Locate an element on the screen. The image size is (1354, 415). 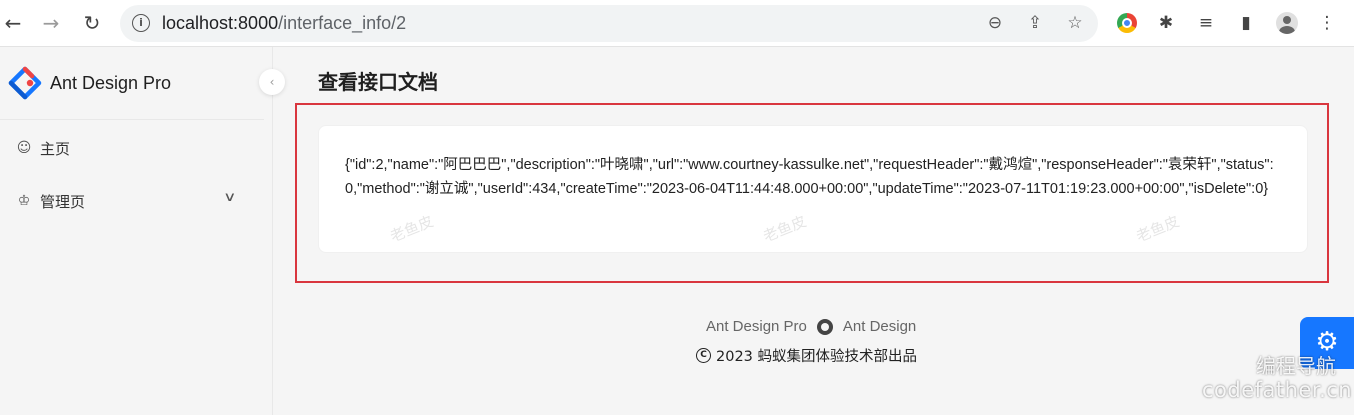
chevron-down-icon: ∨ is located at coordinates (229, 197).